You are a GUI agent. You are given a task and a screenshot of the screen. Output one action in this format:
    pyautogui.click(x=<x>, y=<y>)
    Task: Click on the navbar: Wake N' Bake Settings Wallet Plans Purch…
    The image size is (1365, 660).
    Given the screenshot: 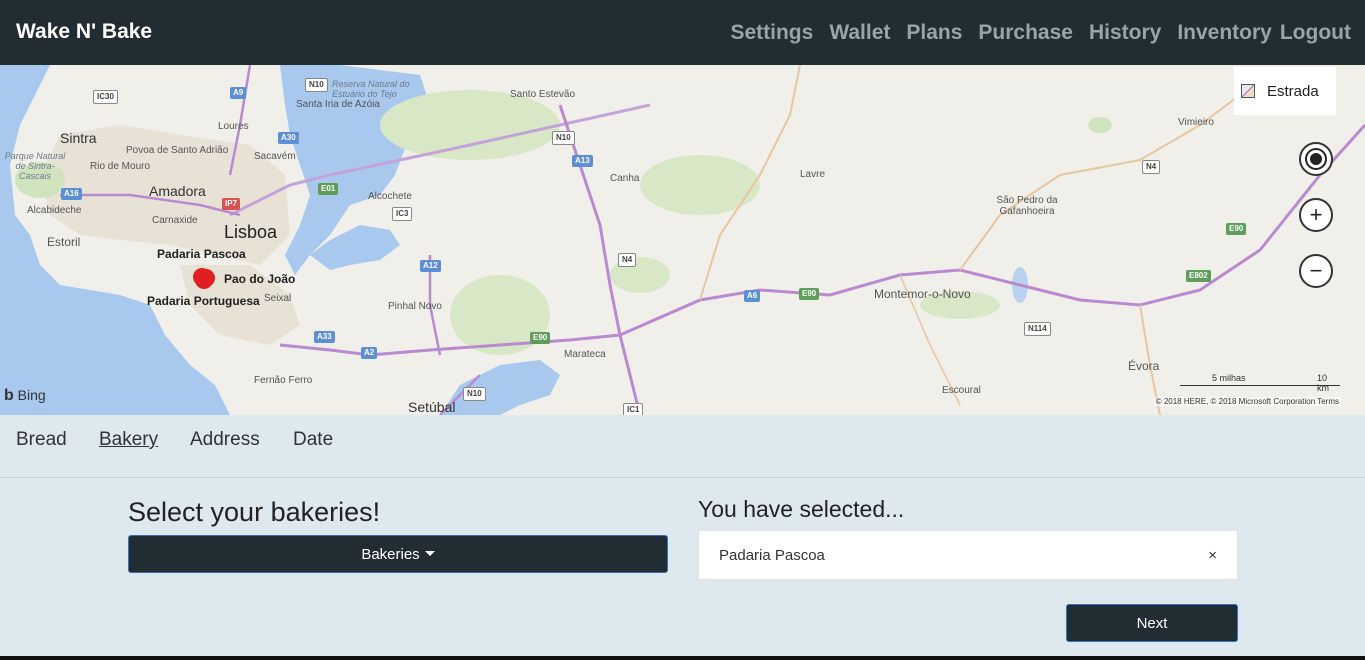 What is the action you would take?
    pyautogui.click(x=682, y=32)
    